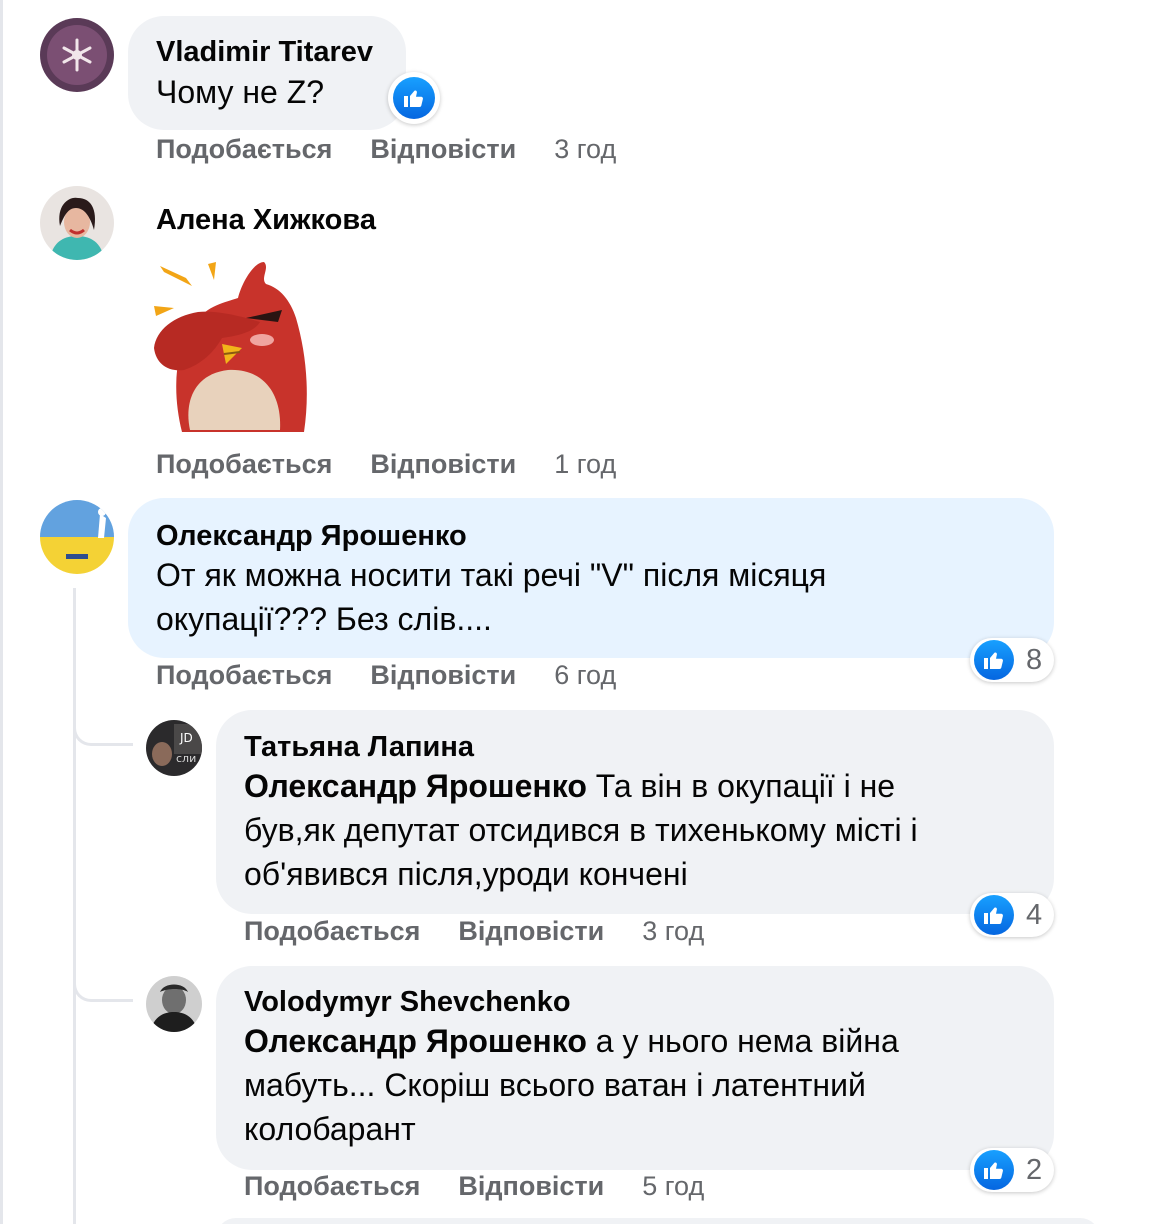  What do you see at coordinates (311, 536) in the screenshot?
I see `comment-author: Олександр Ярошенко` at bounding box center [311, 536].